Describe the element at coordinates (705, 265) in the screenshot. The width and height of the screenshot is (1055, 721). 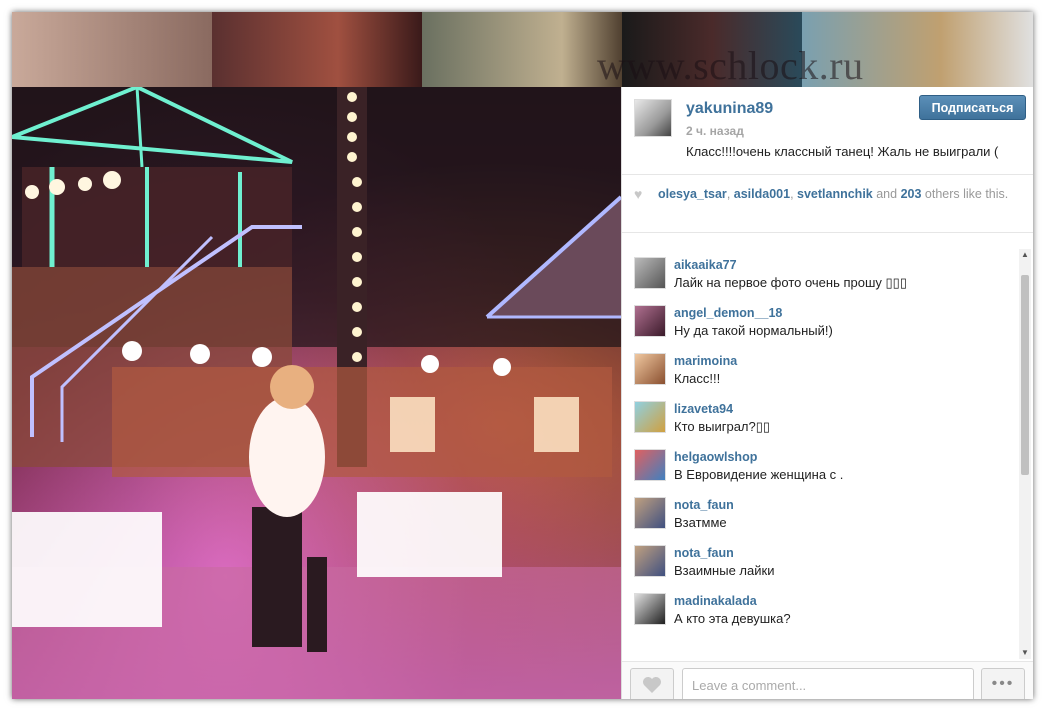
I see `comment-username: aikaaika77` at that location.